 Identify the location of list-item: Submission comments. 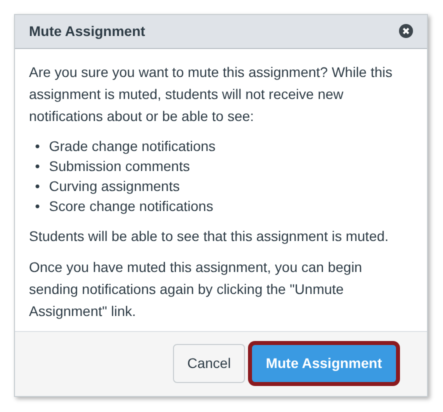
(119, 166).